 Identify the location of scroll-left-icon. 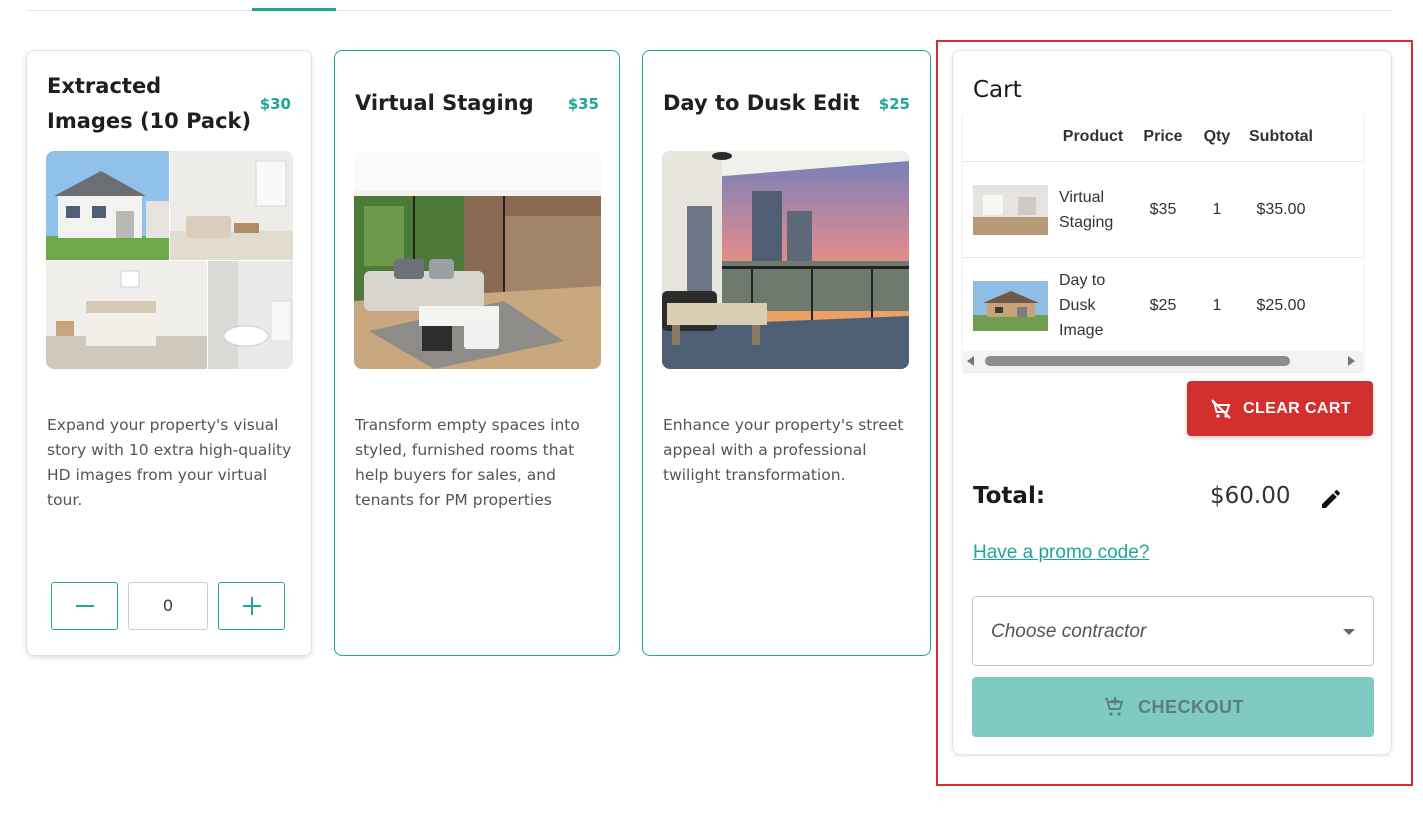
(970, 361).